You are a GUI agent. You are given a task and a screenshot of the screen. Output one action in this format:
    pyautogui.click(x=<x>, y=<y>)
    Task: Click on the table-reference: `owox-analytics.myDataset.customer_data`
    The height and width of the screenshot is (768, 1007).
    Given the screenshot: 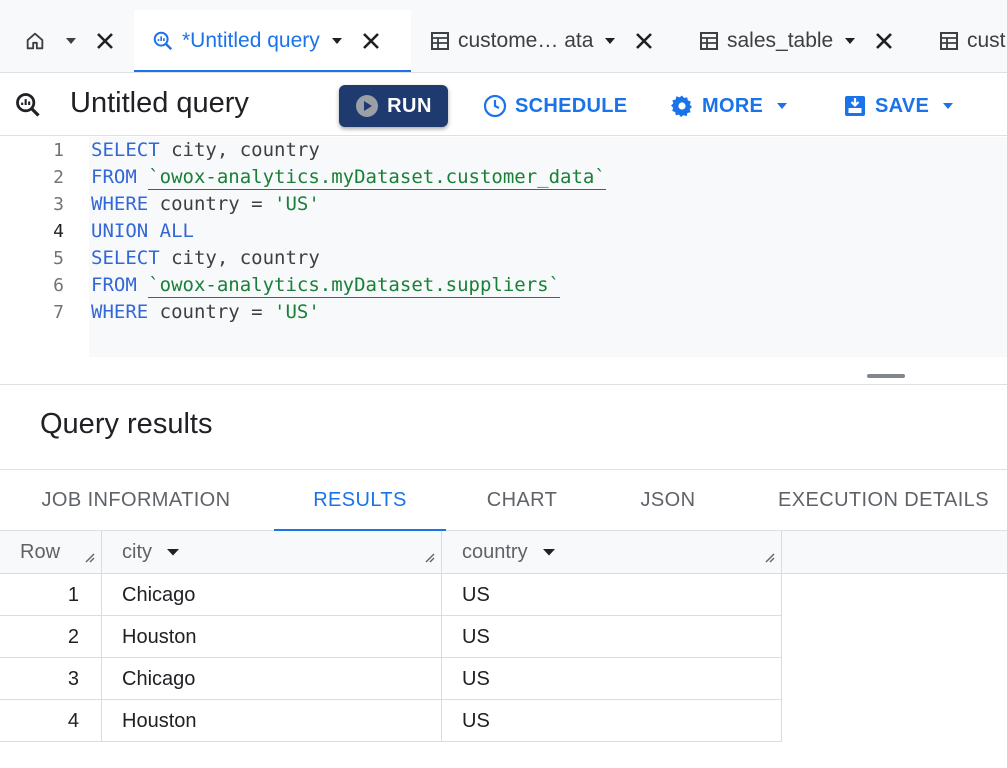 What is the action you would take?
    pyautogui.click(x=377, y=178)
    